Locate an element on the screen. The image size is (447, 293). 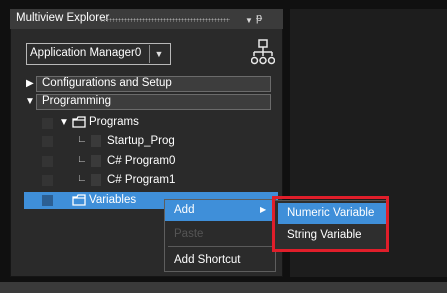
tree-label-programs: Programs is located at coordinates (114, 122).